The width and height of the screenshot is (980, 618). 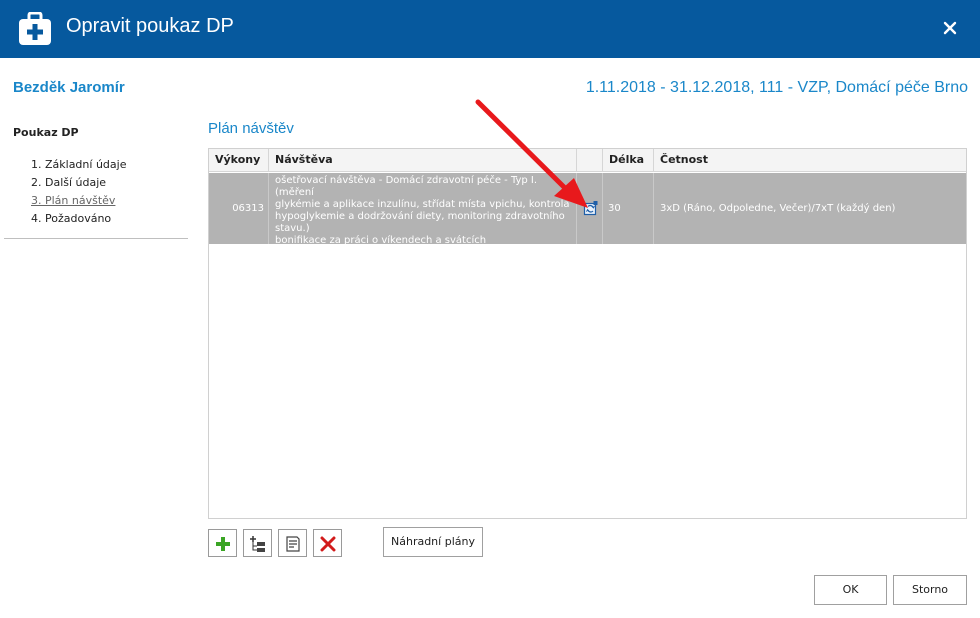 I want to click on sidebar-divider, so click(x=96, y=238).